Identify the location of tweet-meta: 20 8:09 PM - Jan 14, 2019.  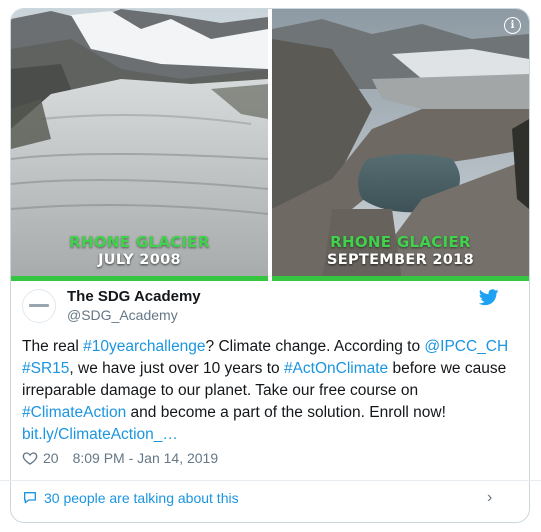
(120, 458).